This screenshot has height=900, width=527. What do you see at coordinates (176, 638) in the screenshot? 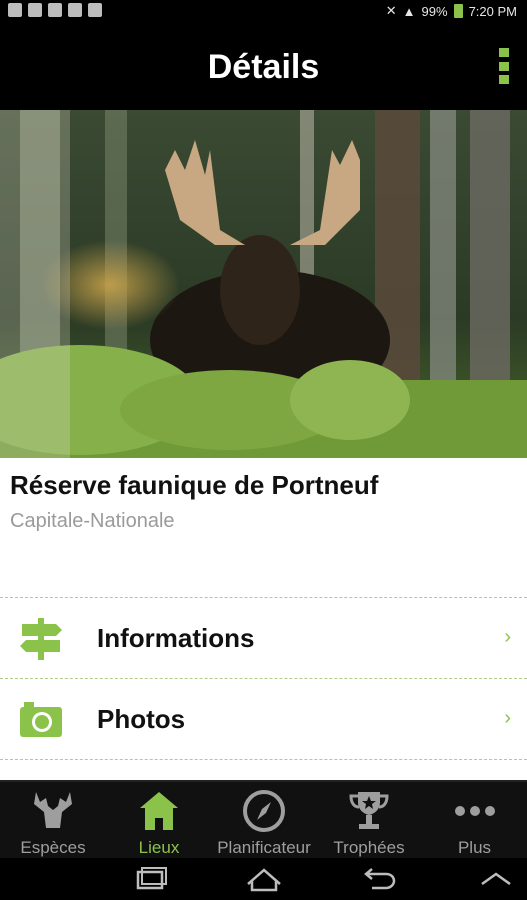
I see `informations-label: Informations` at bounding box center [176, 638].